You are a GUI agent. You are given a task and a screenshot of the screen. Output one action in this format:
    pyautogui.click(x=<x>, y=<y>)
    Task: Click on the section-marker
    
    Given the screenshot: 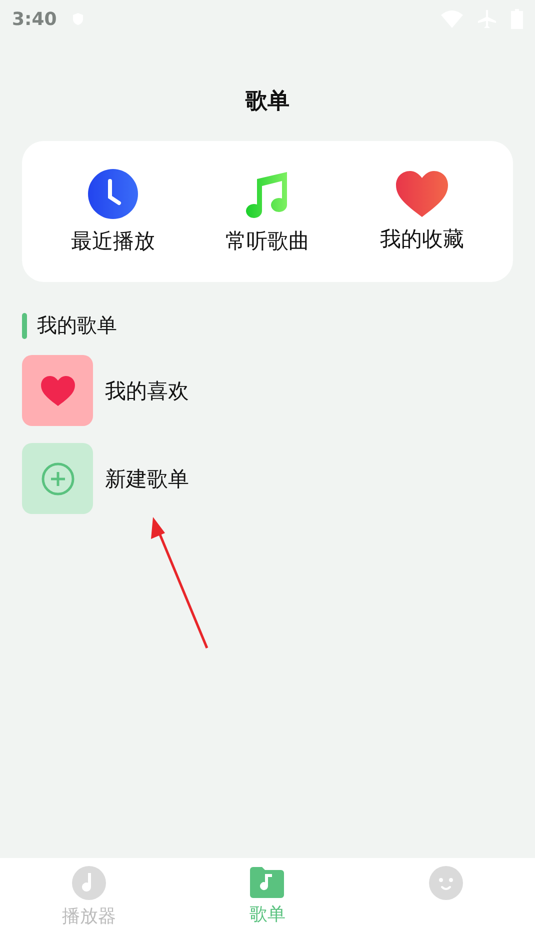 What is the action you would take?
    pyautogui.click(x=24, y=325)
    